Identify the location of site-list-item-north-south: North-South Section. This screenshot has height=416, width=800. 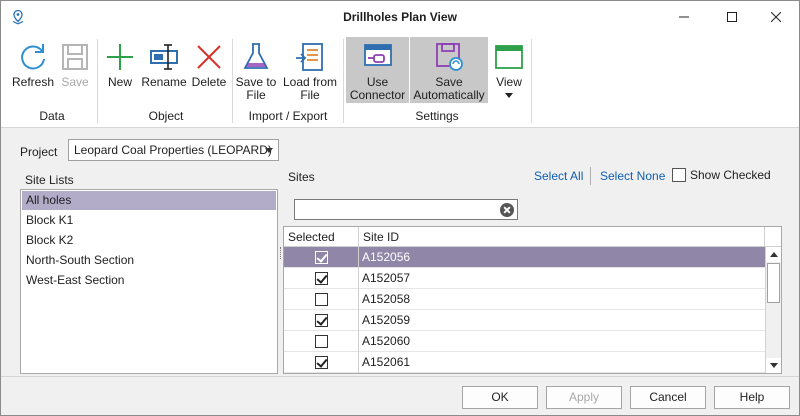
(149, 260).